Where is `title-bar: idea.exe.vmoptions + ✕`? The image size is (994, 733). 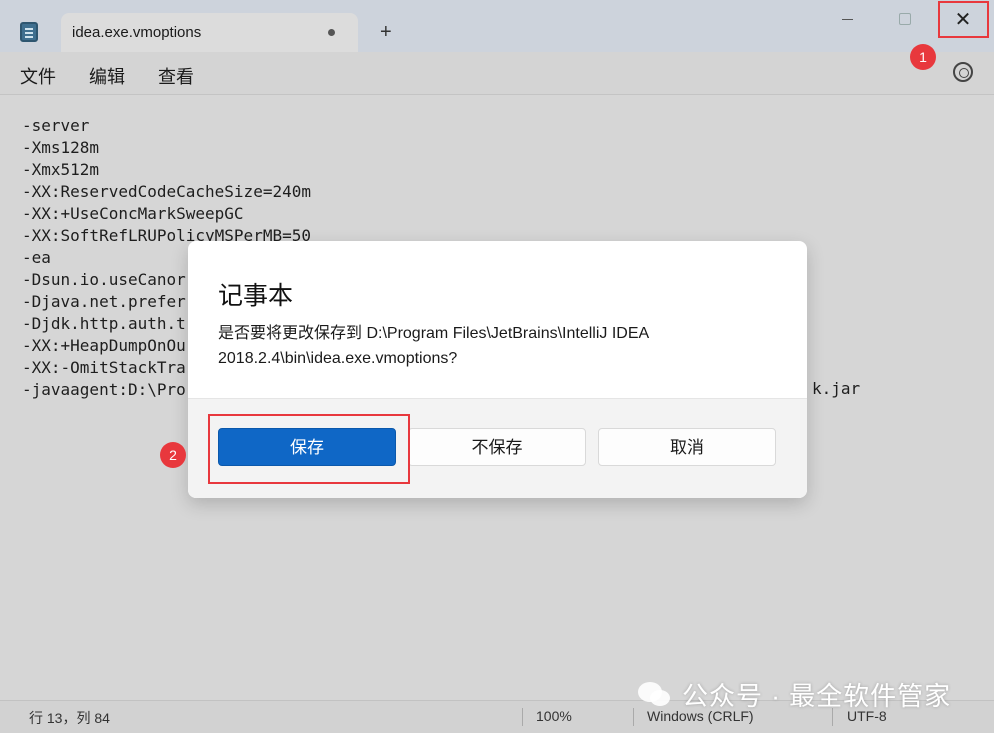 title-bar: idea.exe.vmoptions + ✕ is located at coordinates (497, 26).